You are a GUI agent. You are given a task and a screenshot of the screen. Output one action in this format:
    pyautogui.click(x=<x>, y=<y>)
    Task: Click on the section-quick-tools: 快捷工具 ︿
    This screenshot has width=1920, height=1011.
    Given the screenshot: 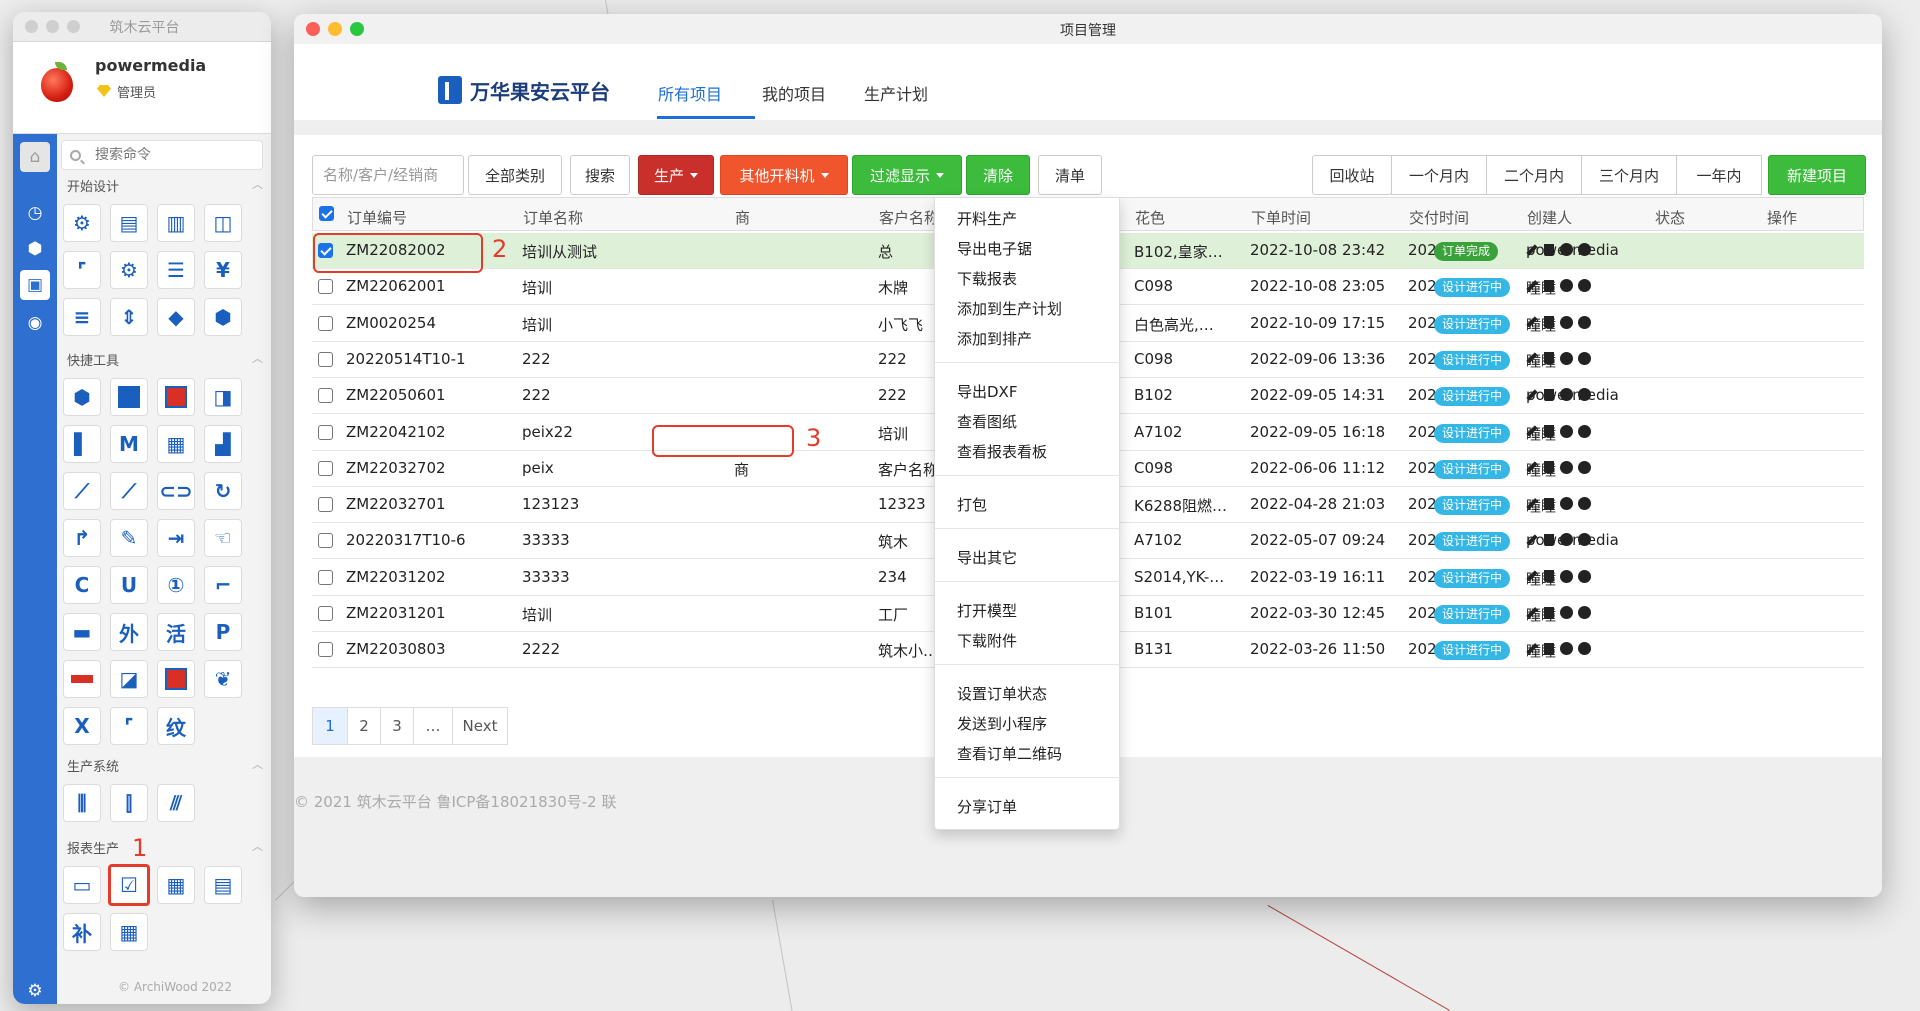 What is the action you would take?
    pyautogui.click(x=165, y=359)
    